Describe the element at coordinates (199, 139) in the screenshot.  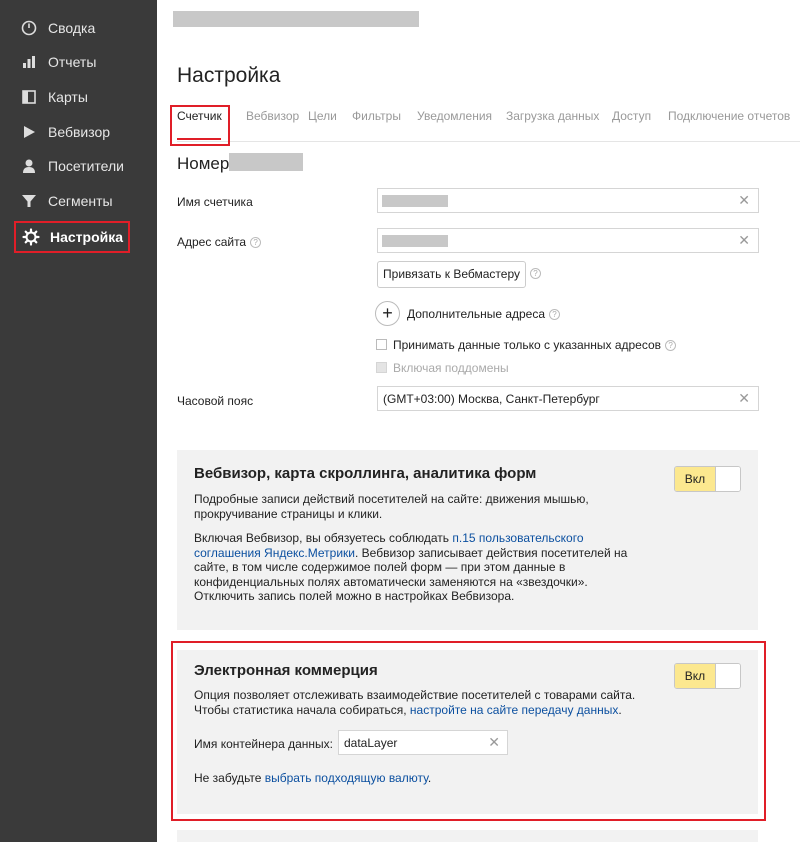
I see `tab-active-underline` at that location.